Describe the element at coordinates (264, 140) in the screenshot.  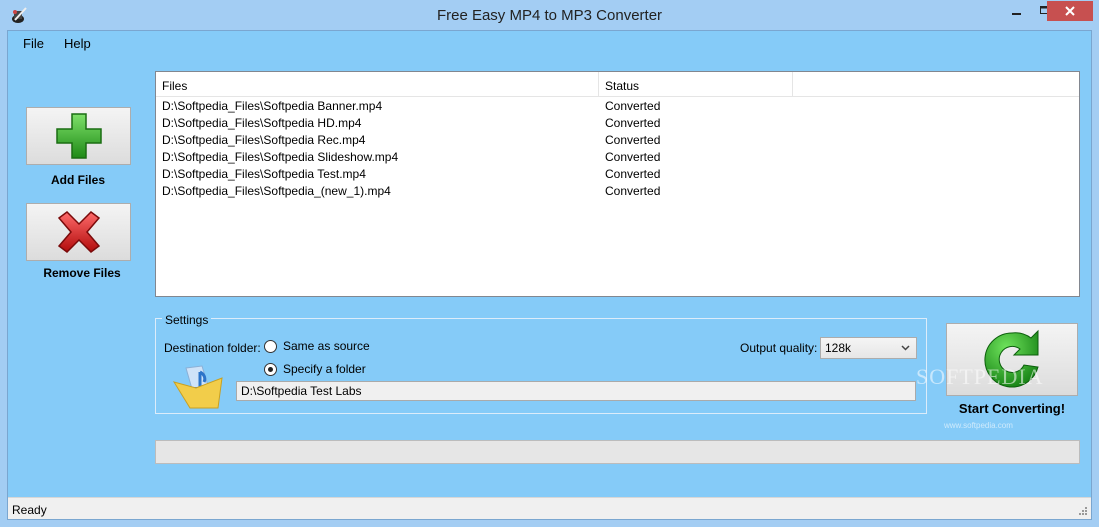
I see `file-path: D:\Softpedia_Files\Softpedia Rec.mp4` at that location.